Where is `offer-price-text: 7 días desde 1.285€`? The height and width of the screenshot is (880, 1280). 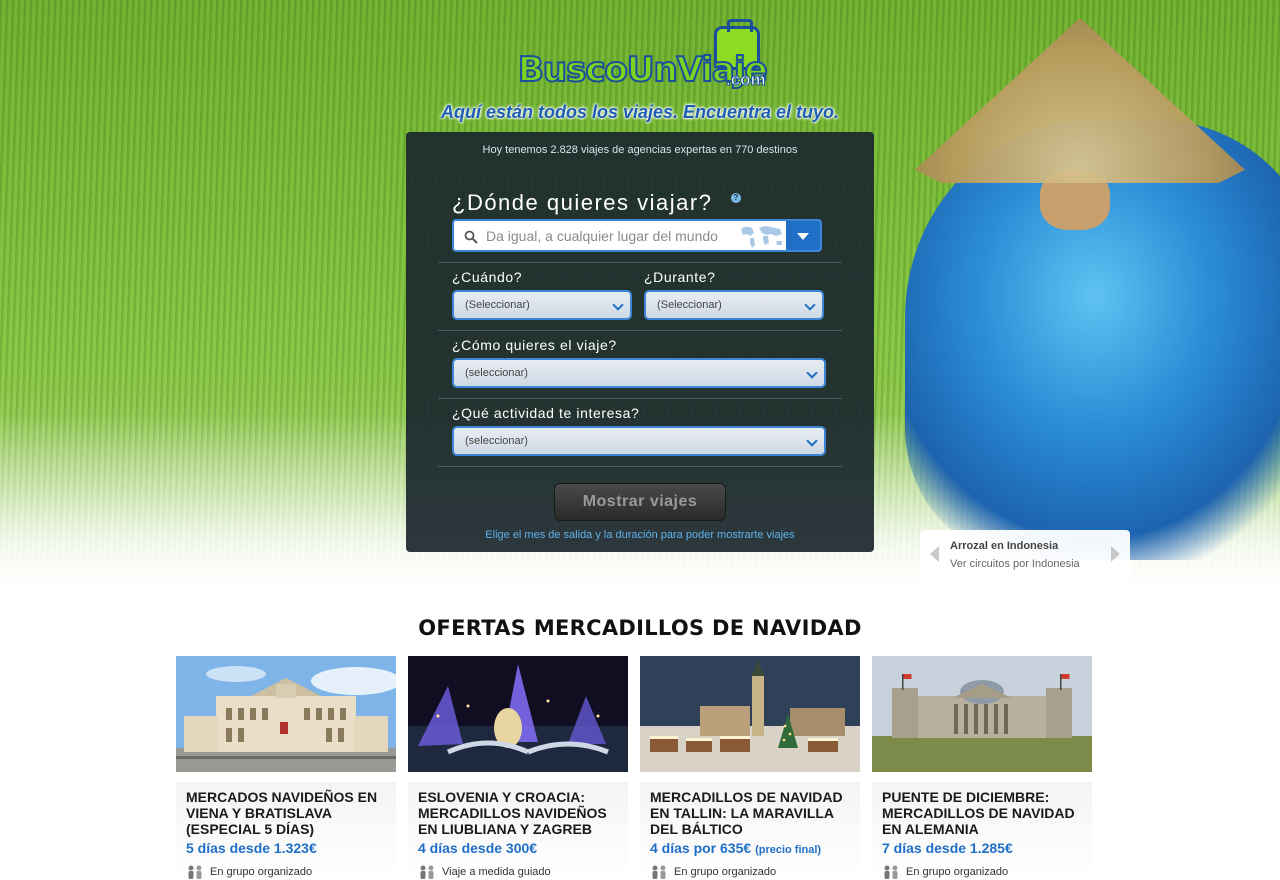
offer-price-text: 7 días desde 1.285€ is located at coordinates (947, 848).